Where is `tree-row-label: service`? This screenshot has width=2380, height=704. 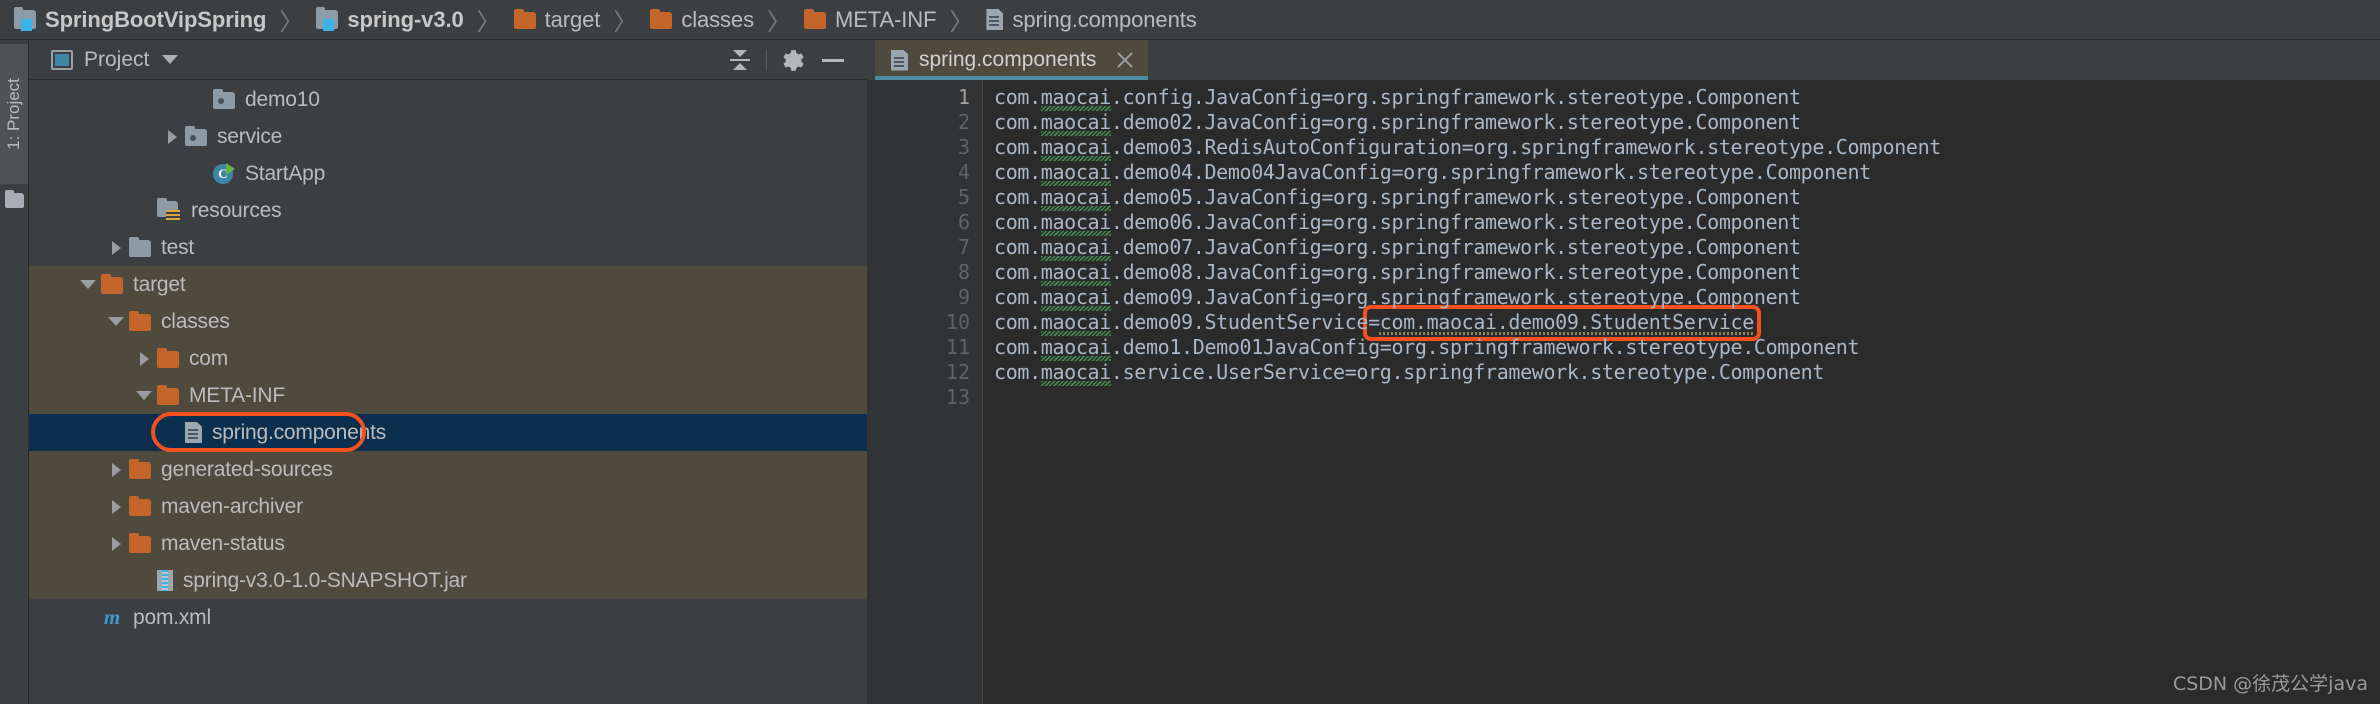
tree-row-label: service is located at coordinates (250, 136).